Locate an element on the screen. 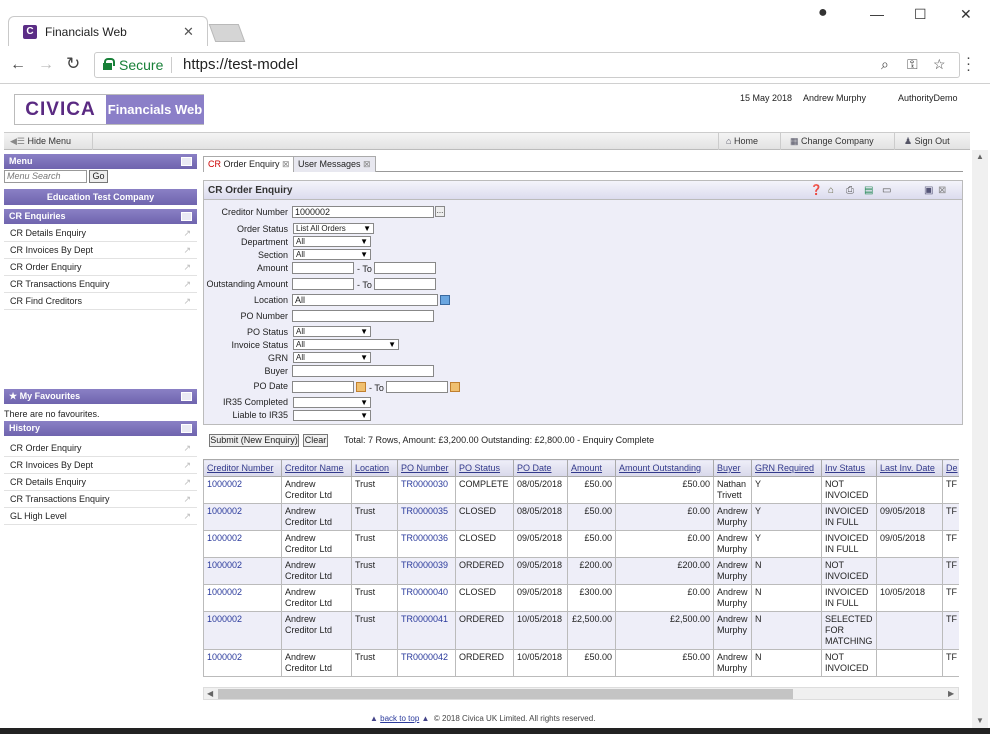 The height and width of the screenshot is (734, 990). table-cell: TR0000030 is located at coordinates (426, 490).